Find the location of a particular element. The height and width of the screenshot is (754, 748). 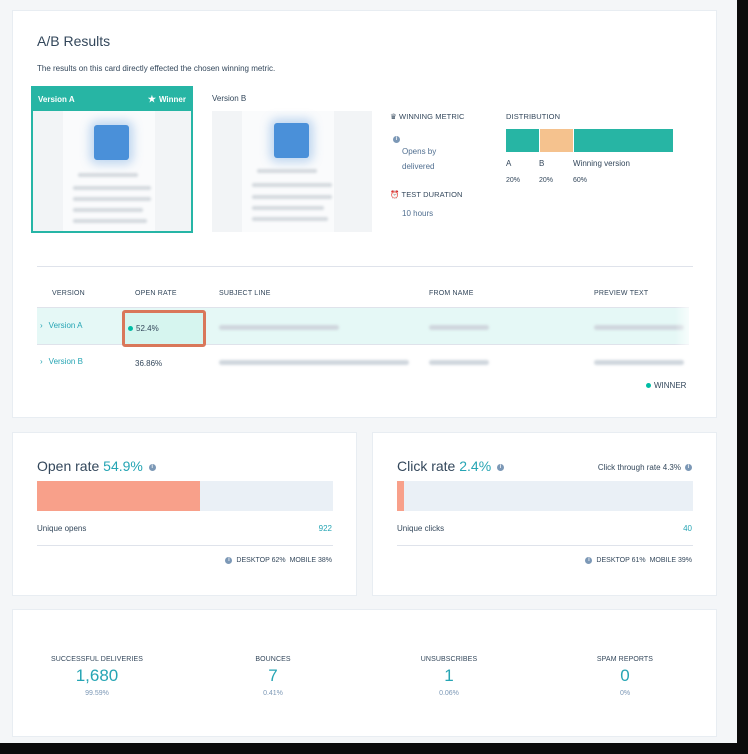

column-header-from-name: FROM NAME is located at coordinates (451, 293).